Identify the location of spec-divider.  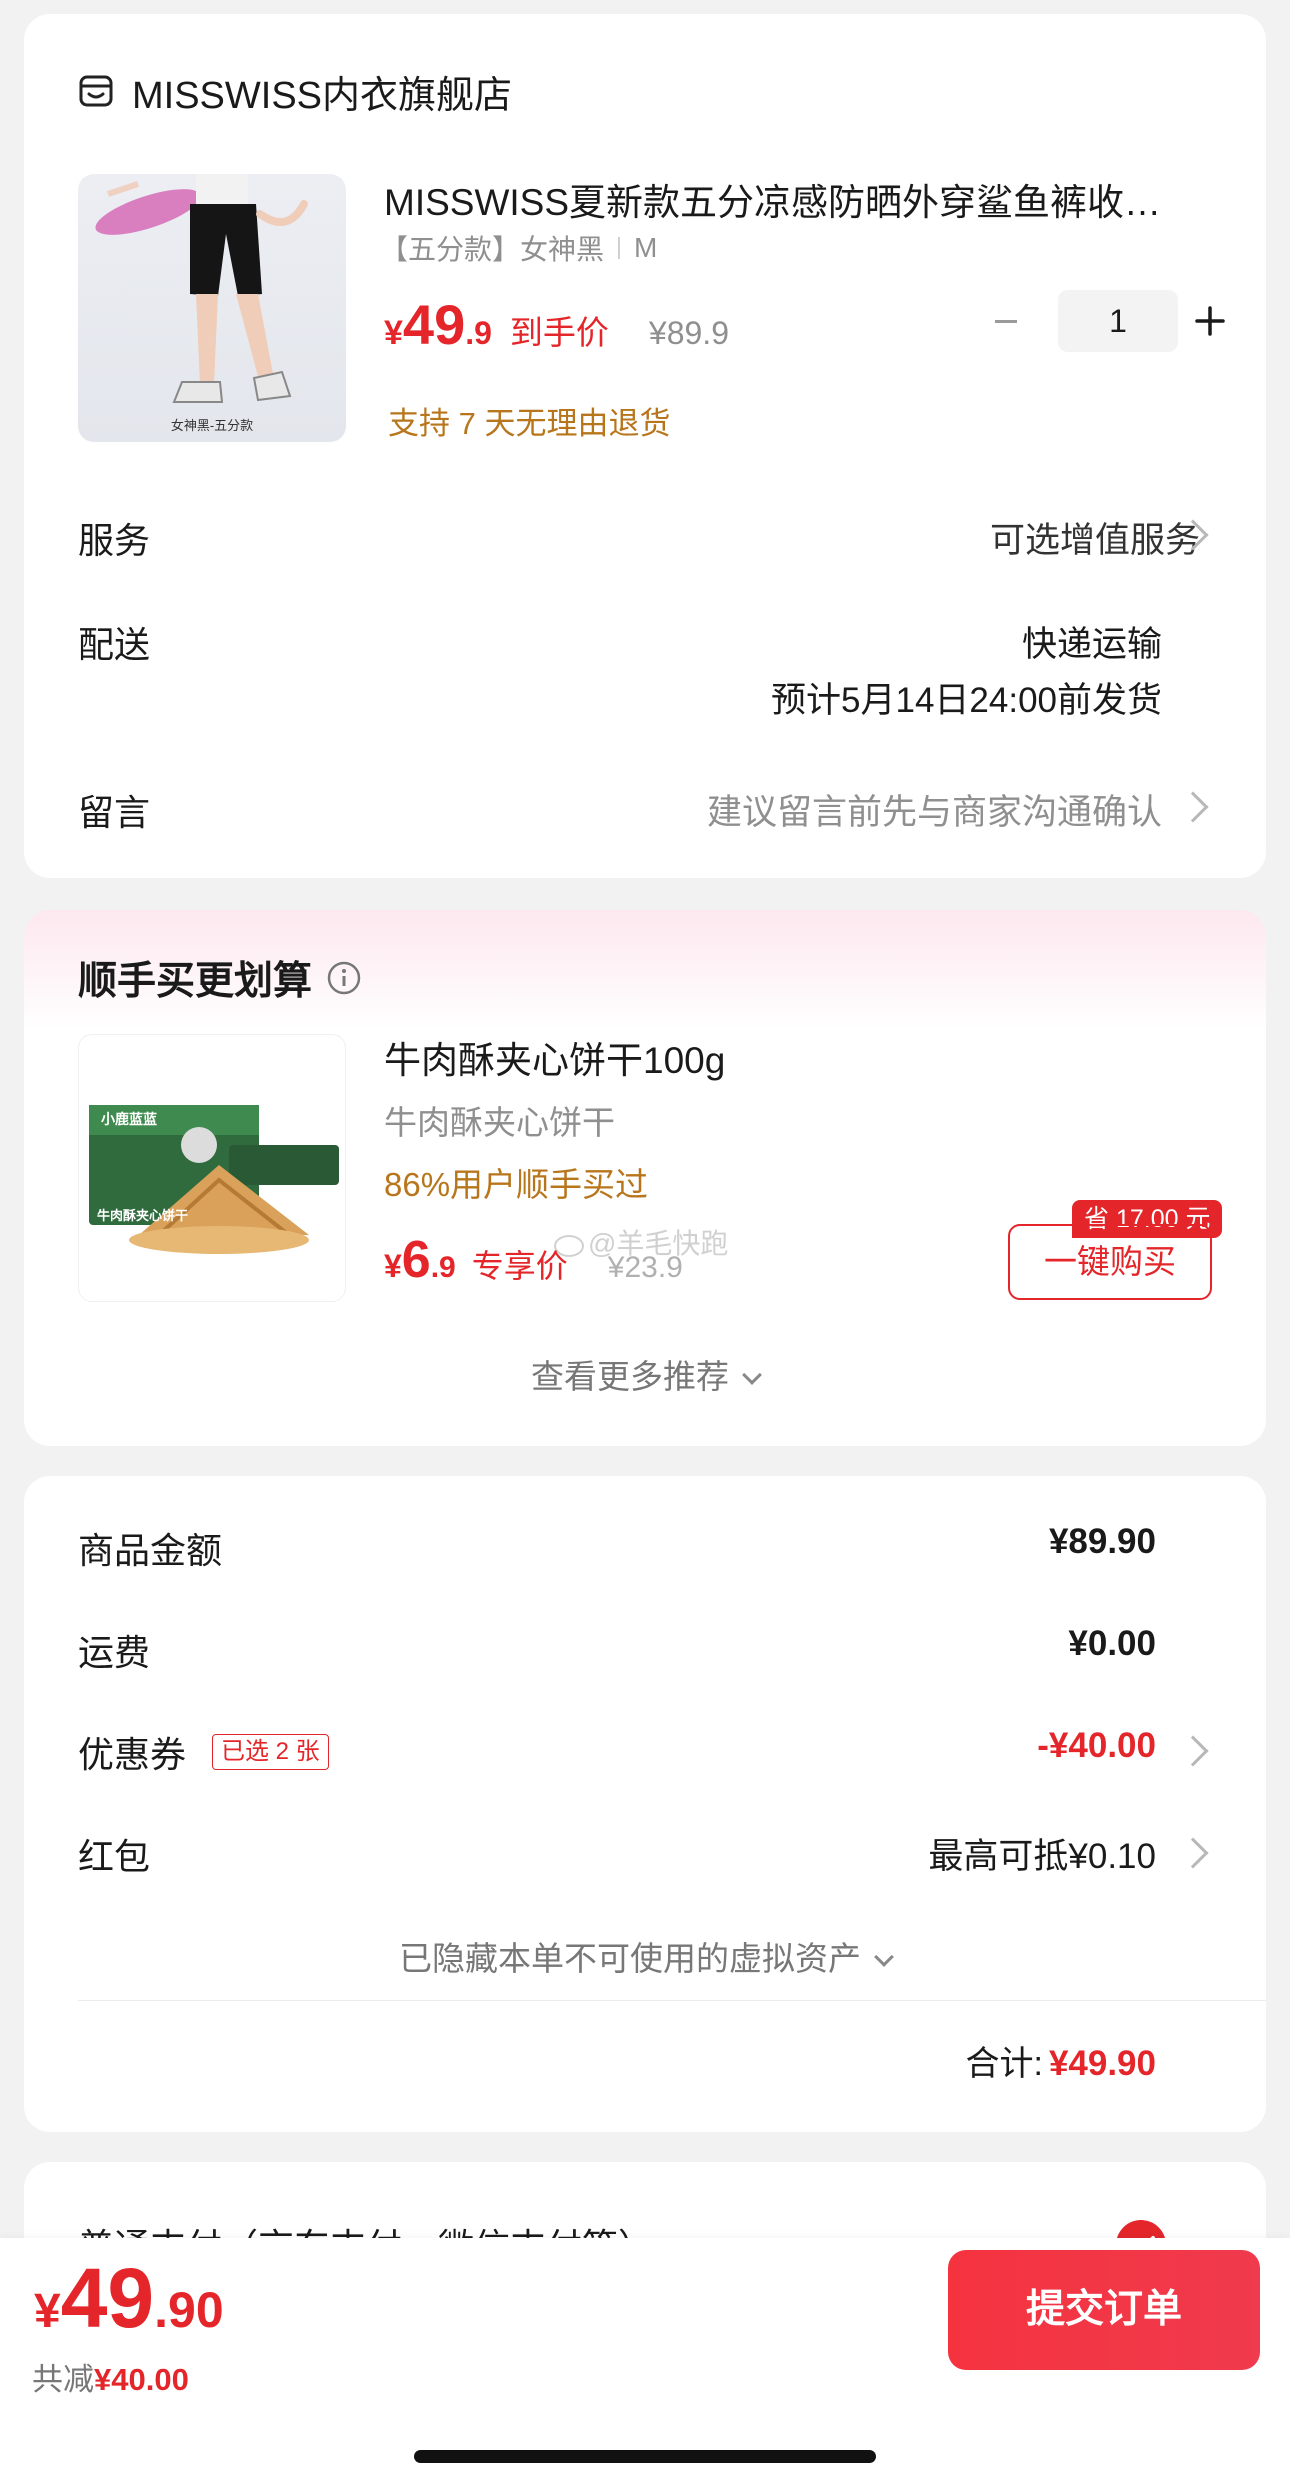
(619, 248).